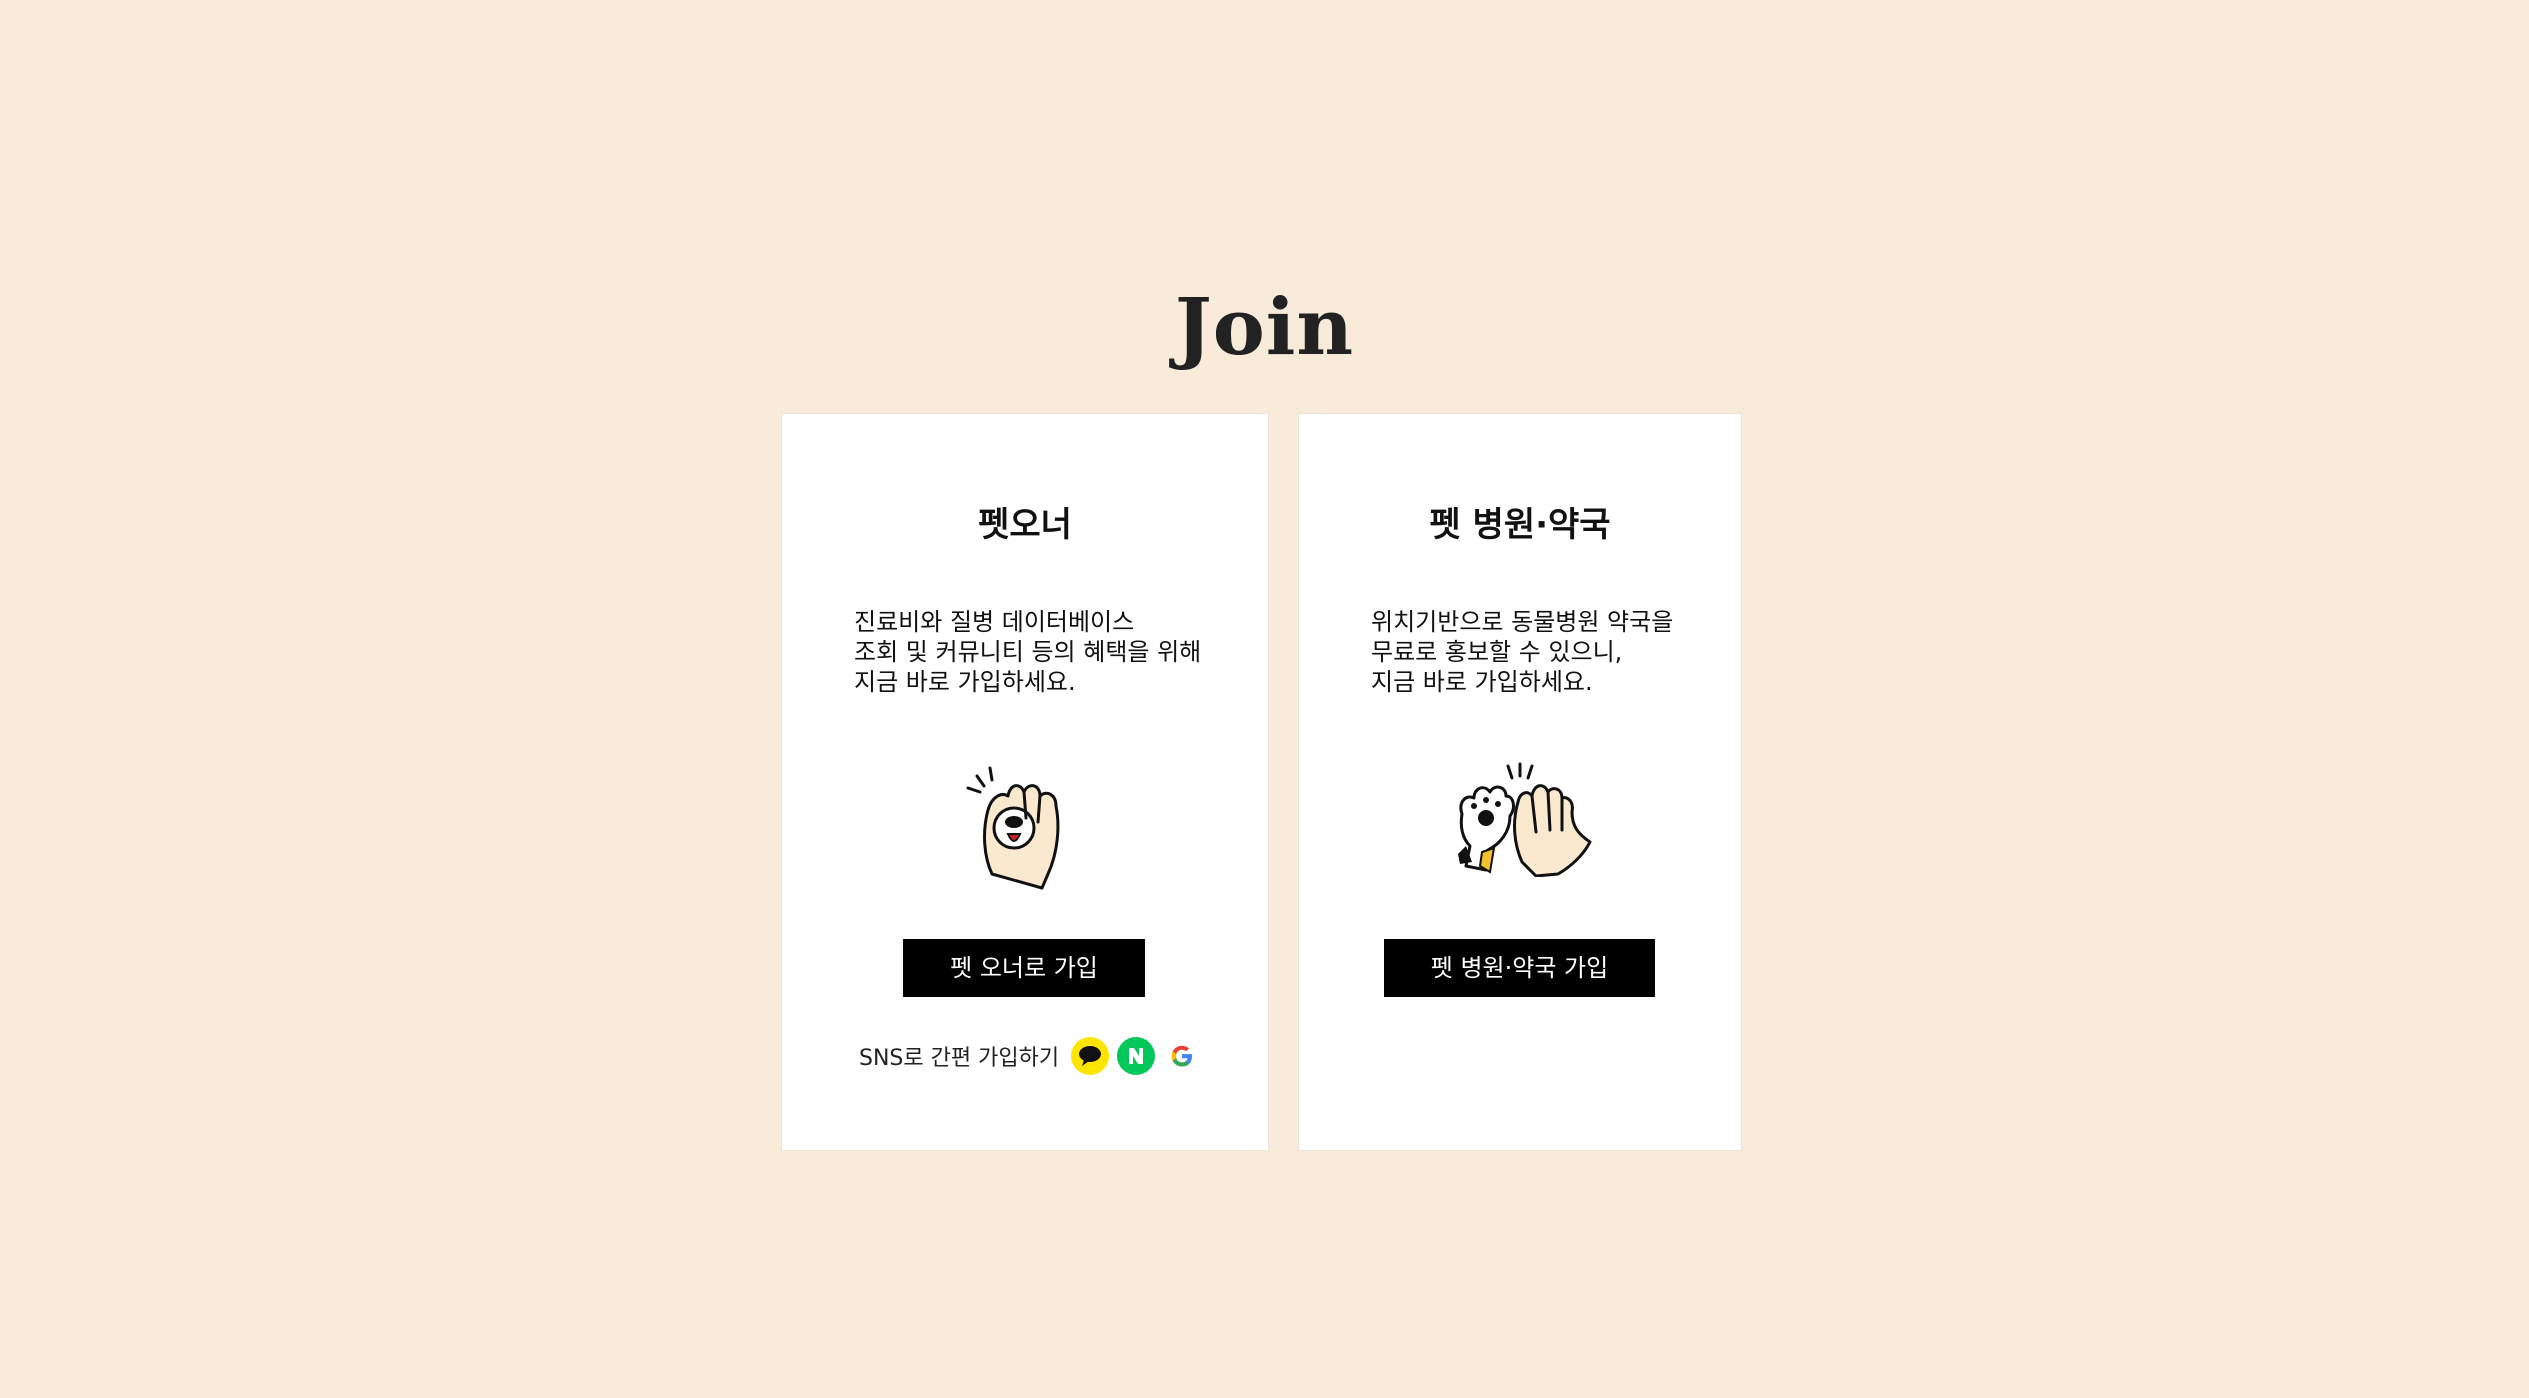 The image size is (2529, 1398). Describe the element at coordinates (1522, 622) in the screenshot. I see `pet-hospital-description-line: 위치기반으로 동물병원 약국을` at that location.